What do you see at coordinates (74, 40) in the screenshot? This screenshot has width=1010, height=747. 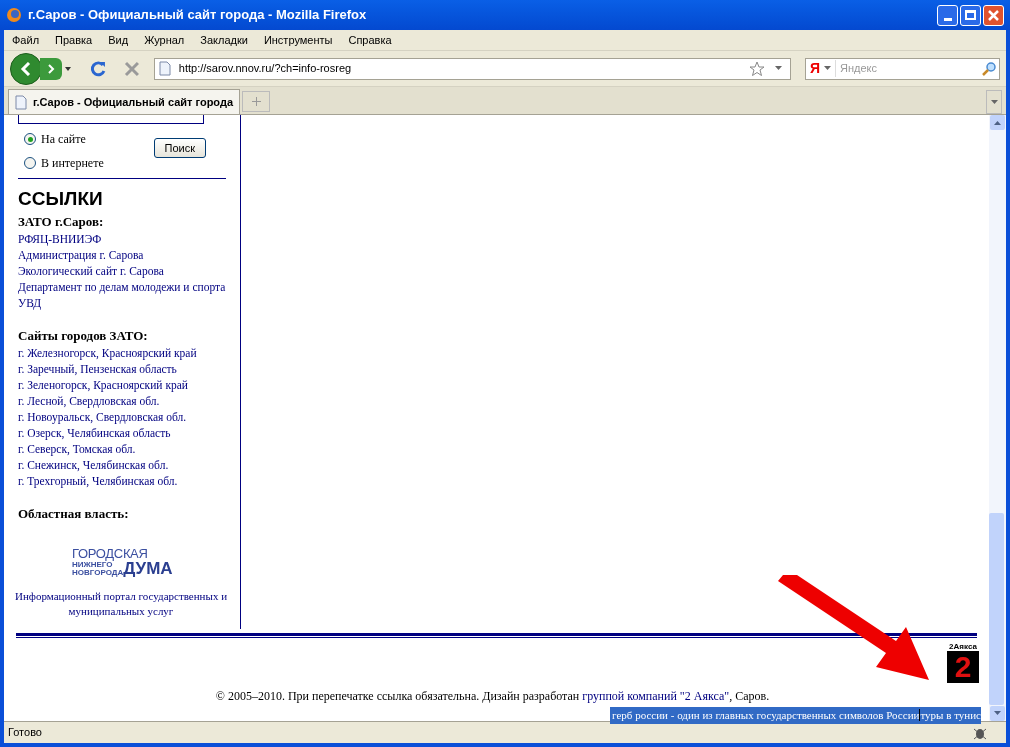 I see `menu-item: Правка` at bounding box center [74, 40].